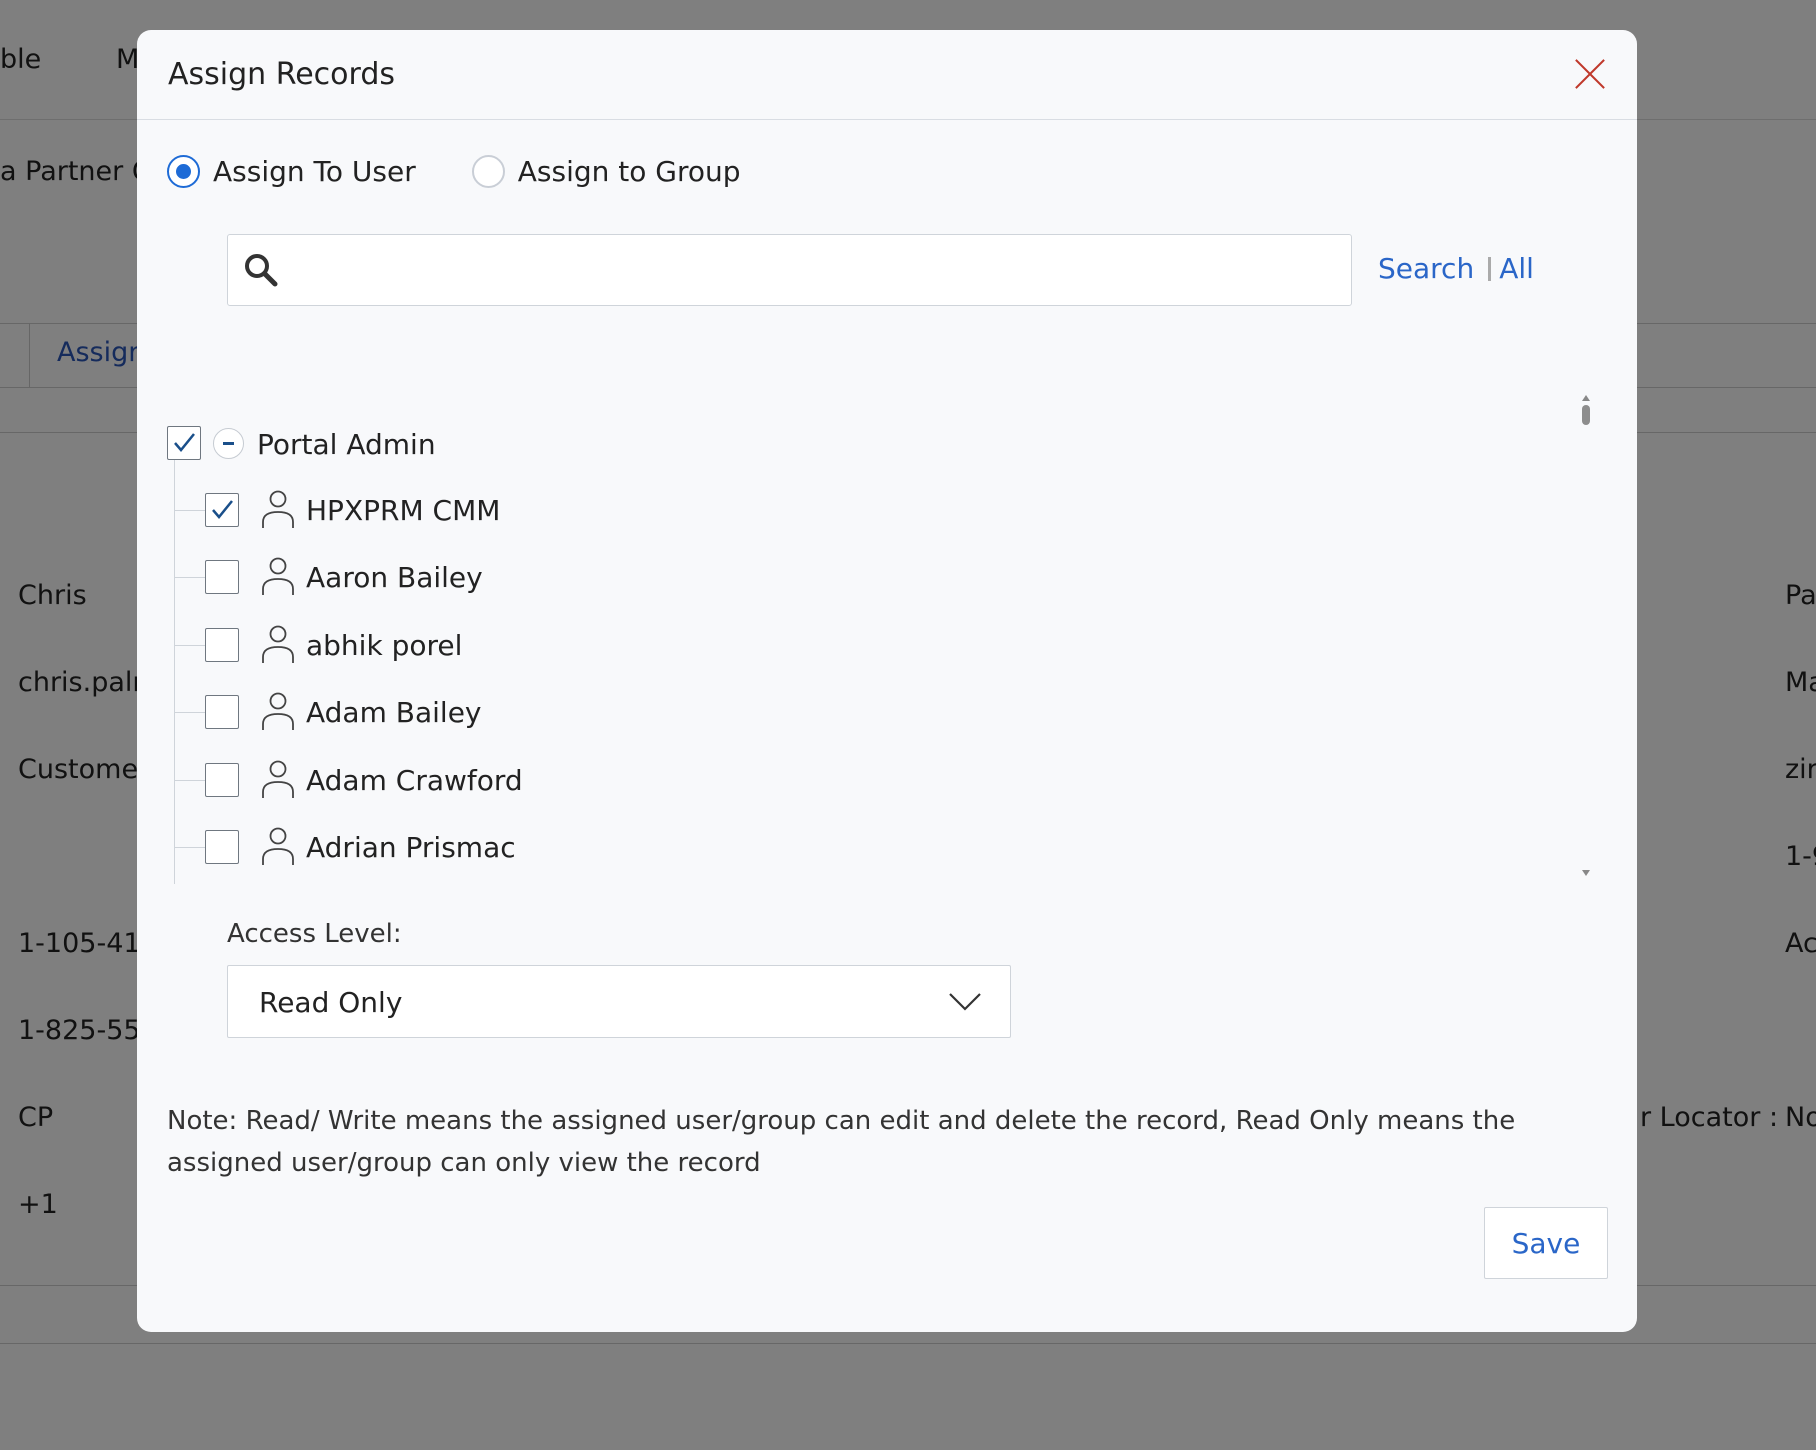 This screenshot has width=1816, height=1450. I want to click on search-input, so click(815, 270).